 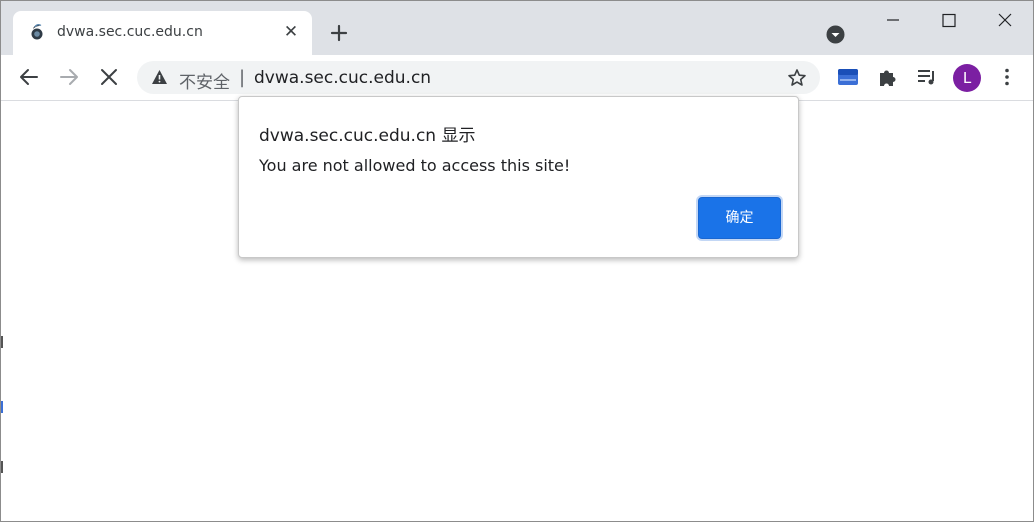 I want to click on toolbar: 不安全 | dvwa.sec.cuc.edu.cn L, so click(x=517, y=78).